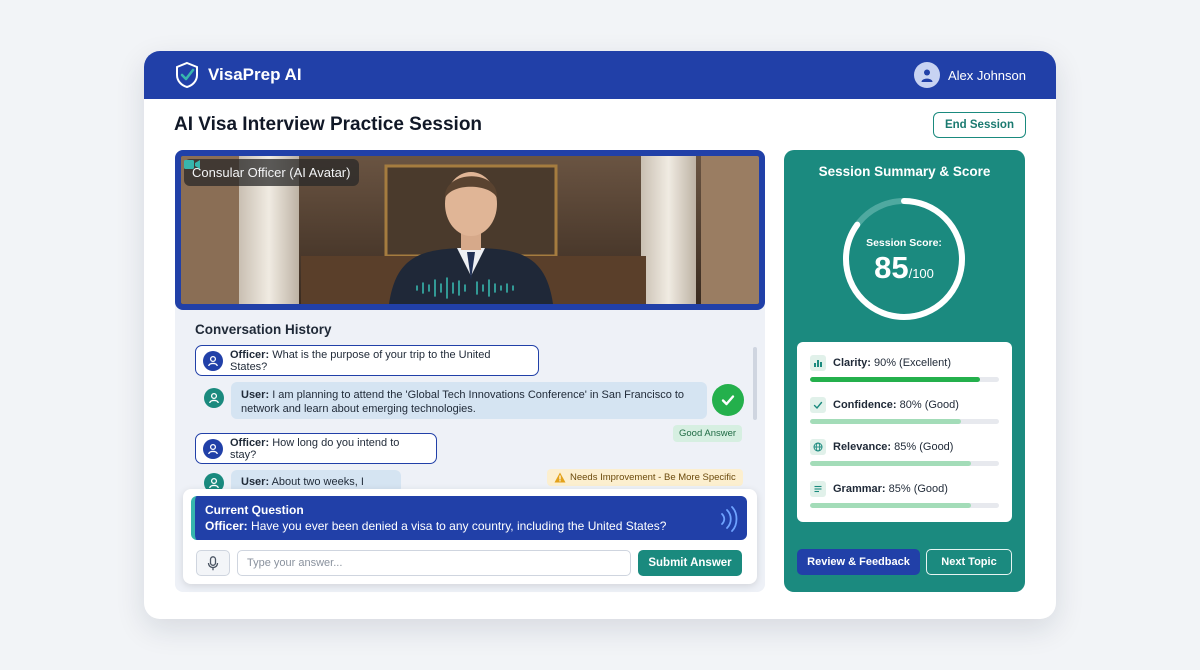 The image size is (1200, 670). I want to click on globe-icon, so click(818, 447).